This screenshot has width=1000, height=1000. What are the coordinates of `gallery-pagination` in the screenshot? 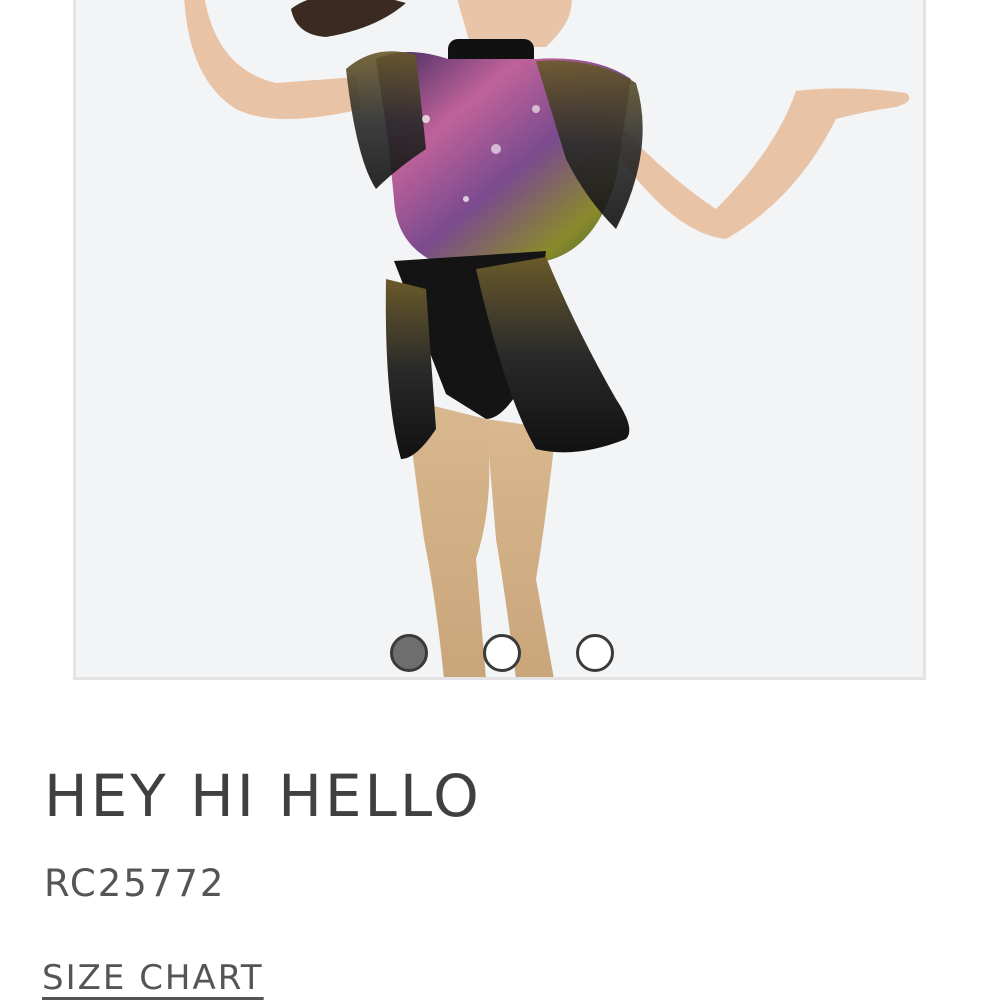 It's located at (499, 655).